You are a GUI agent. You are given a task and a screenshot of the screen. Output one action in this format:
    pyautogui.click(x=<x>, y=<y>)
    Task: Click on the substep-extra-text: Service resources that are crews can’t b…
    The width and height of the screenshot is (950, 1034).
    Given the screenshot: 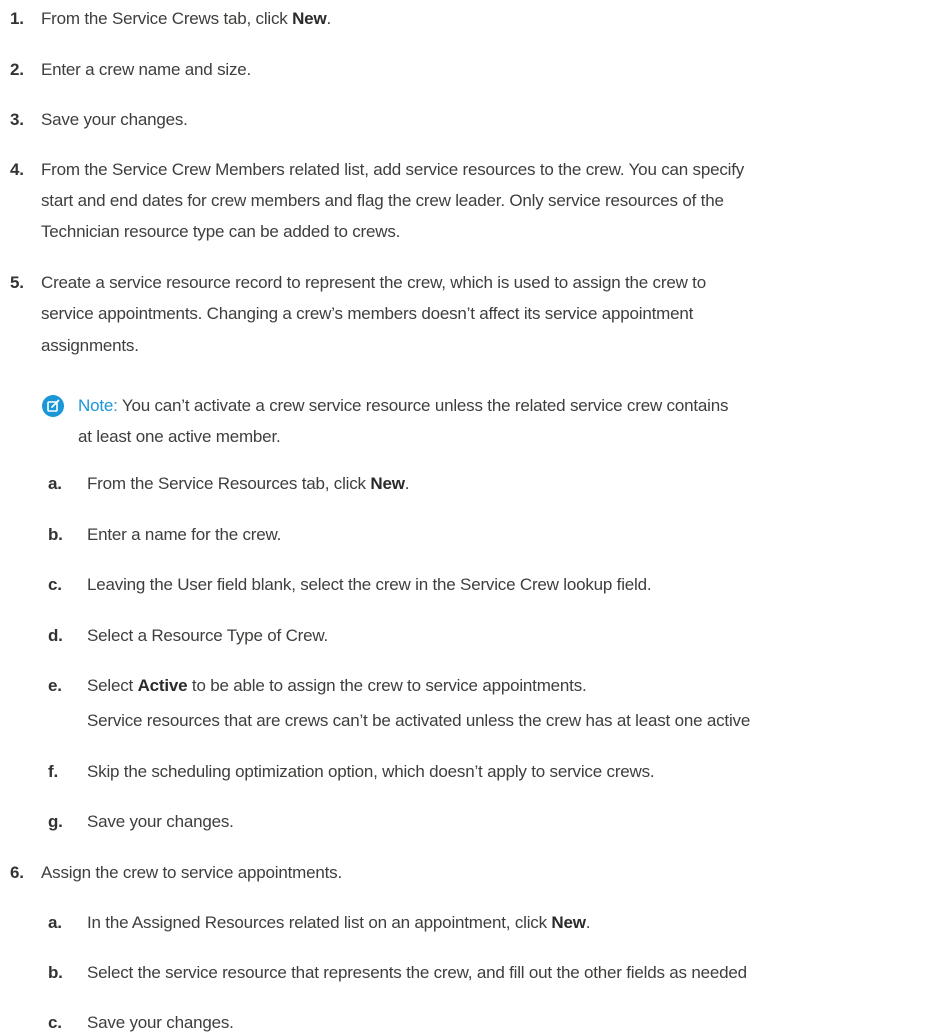 What is the action you would take?
    pyautogui.click(x=419, y=720)
    